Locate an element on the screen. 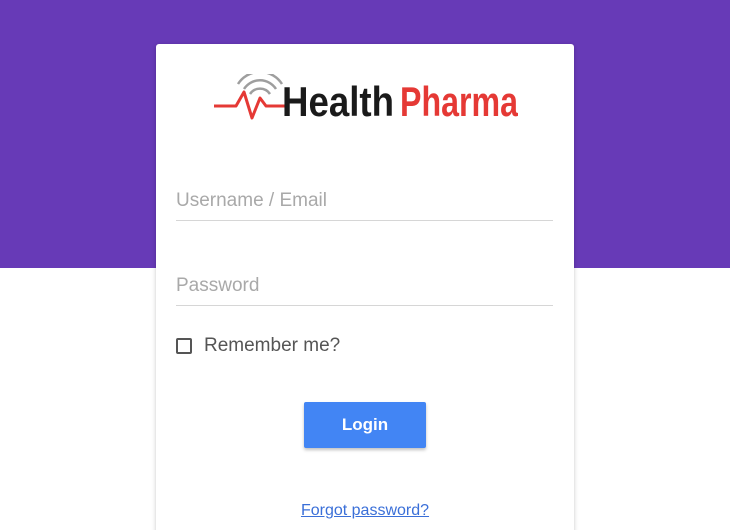  password-input is located at coordinates (364, 286).